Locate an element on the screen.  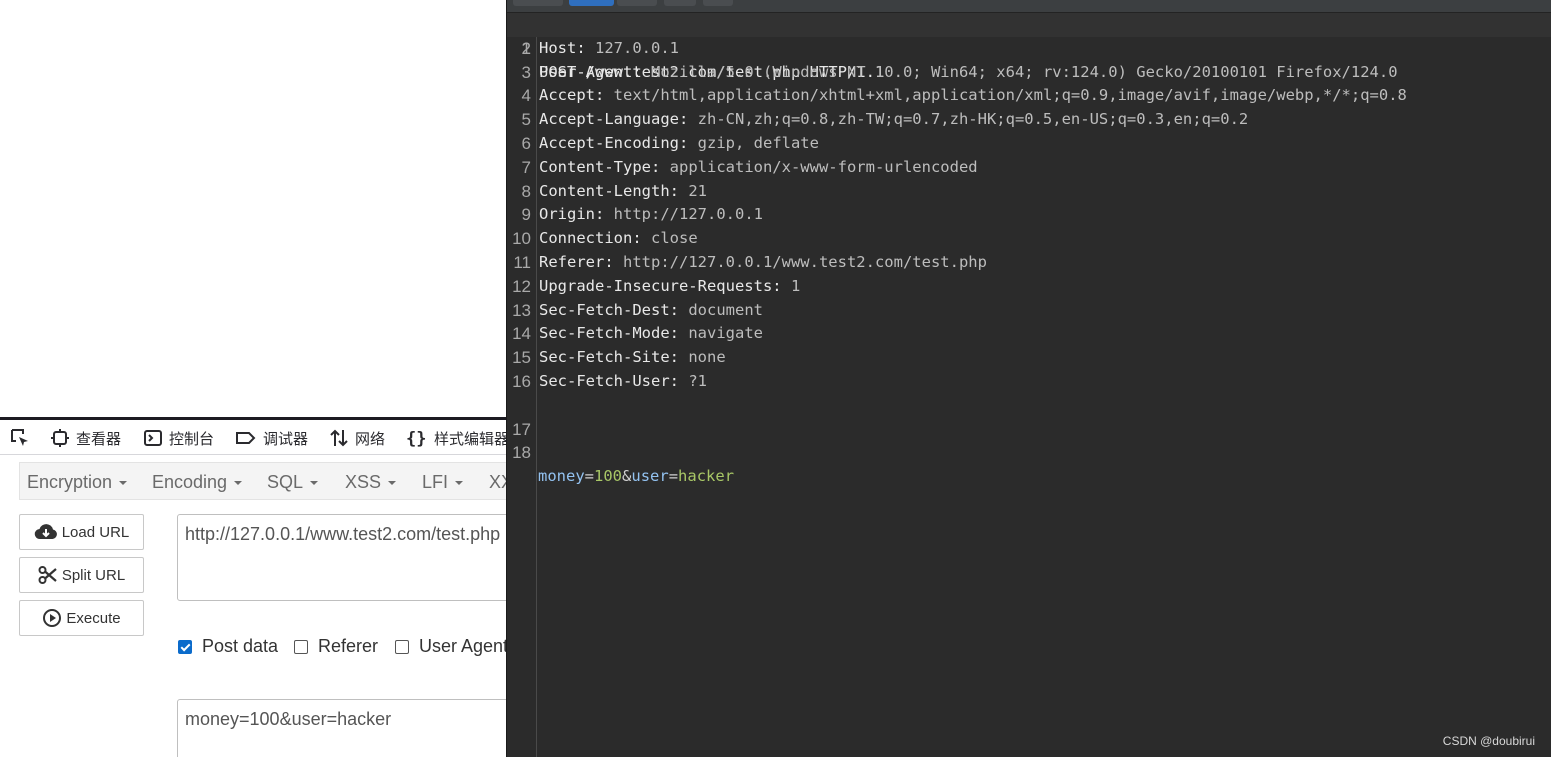
tab-console: 控制台 is located at coordinates (178, 438).